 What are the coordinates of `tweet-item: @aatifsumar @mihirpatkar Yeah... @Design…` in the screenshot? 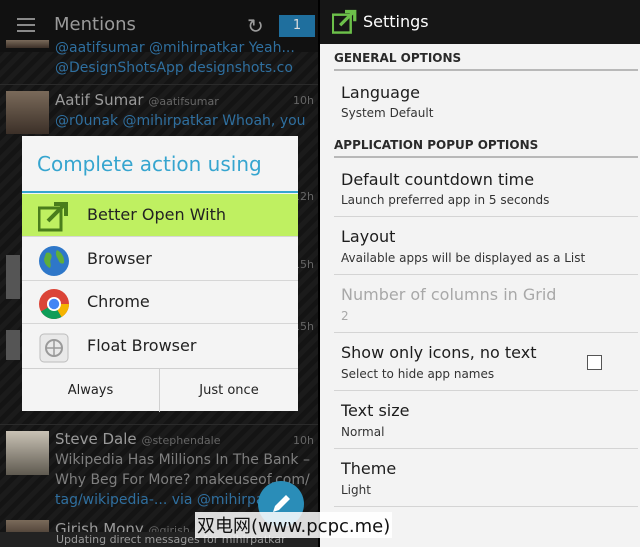 It's located at (159, 61).